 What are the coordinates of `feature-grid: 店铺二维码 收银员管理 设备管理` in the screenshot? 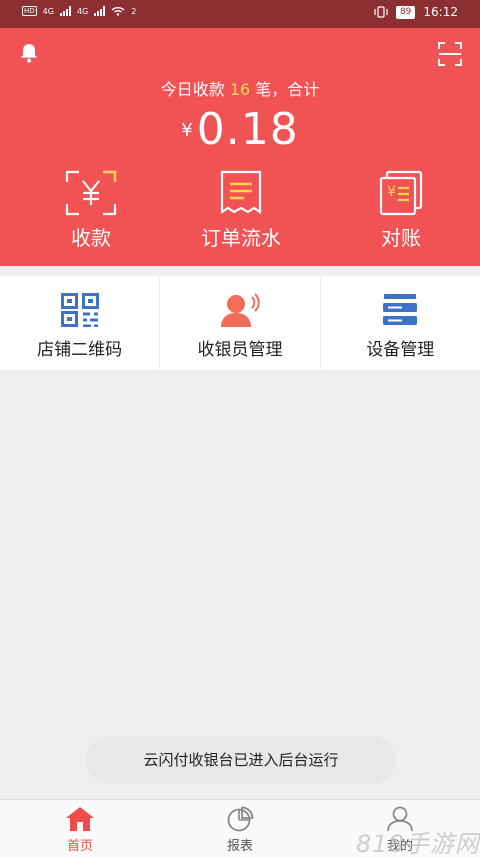 It's located at (240, 323).